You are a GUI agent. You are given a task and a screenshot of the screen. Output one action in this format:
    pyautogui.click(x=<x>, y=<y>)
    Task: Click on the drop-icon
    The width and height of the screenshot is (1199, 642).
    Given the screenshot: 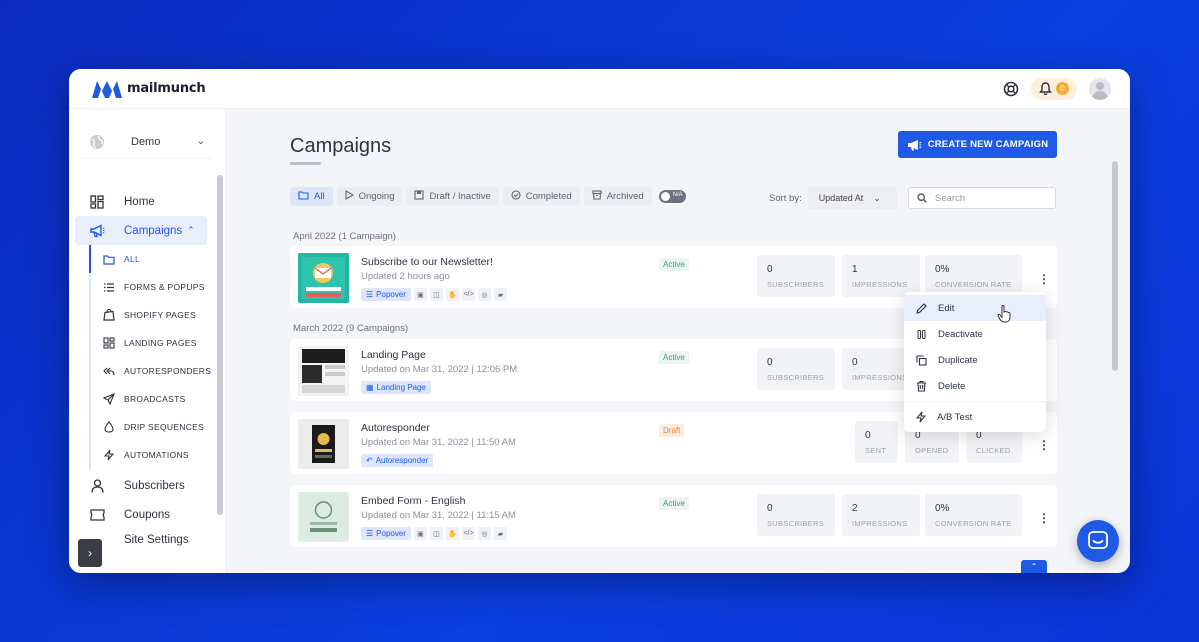 What is the action you would take?
    pyautogui.click(x=109, y=427)
    